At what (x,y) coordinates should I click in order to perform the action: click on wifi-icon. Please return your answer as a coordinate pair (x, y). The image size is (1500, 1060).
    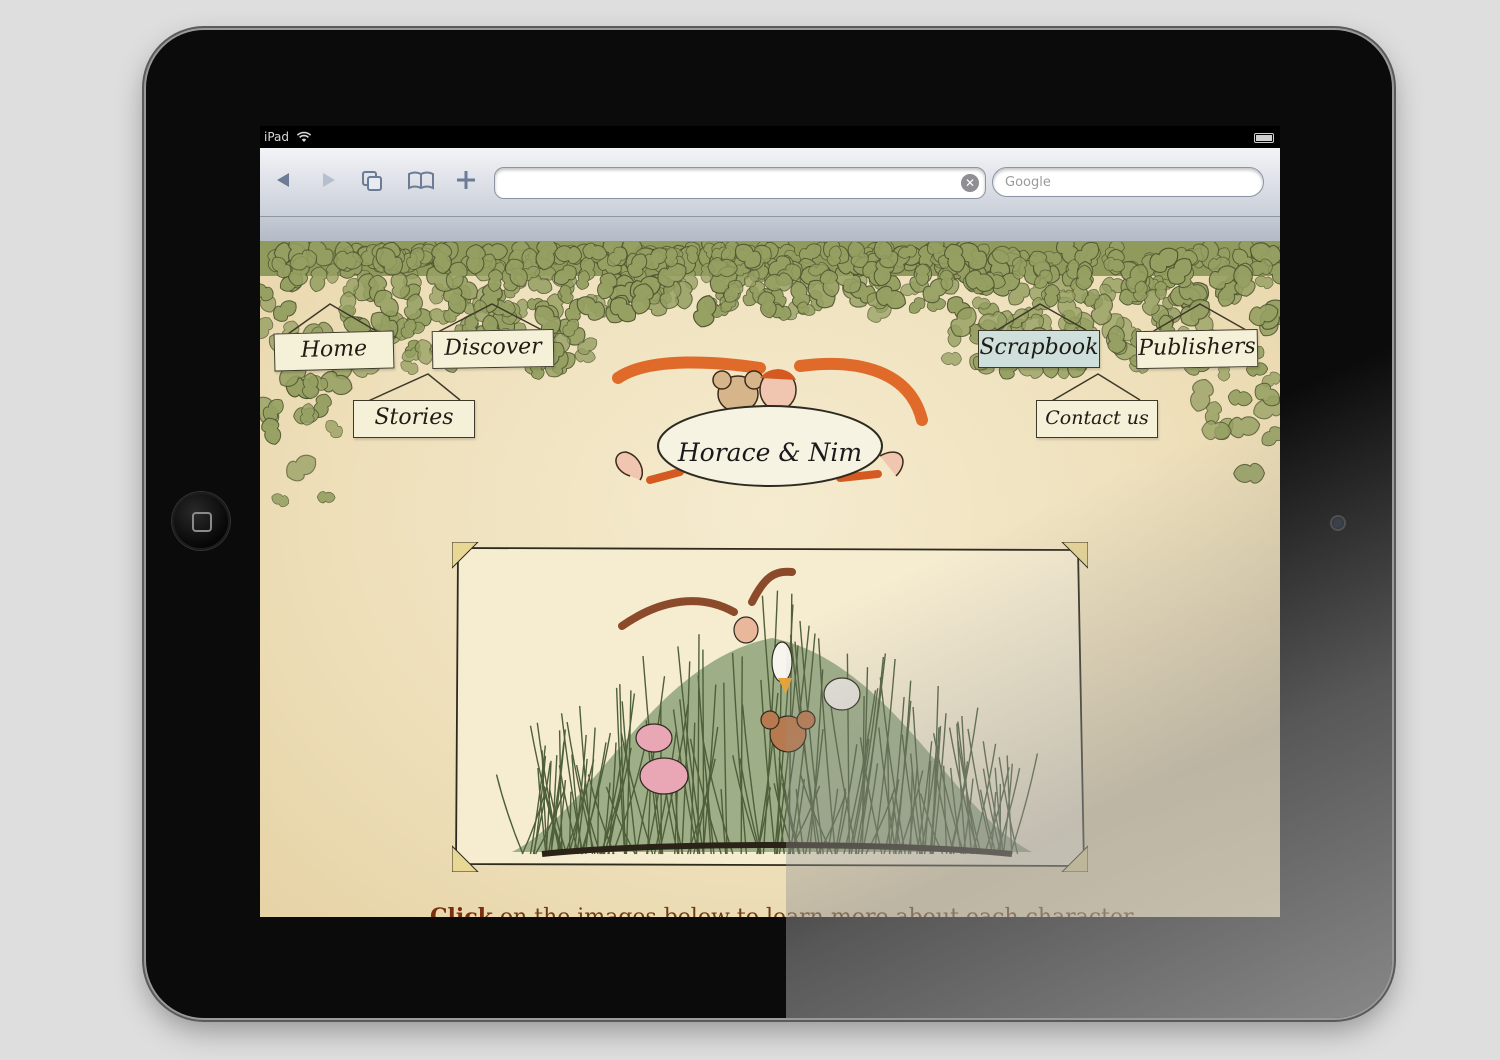
    Looking at the image, I should click on (304, 136).